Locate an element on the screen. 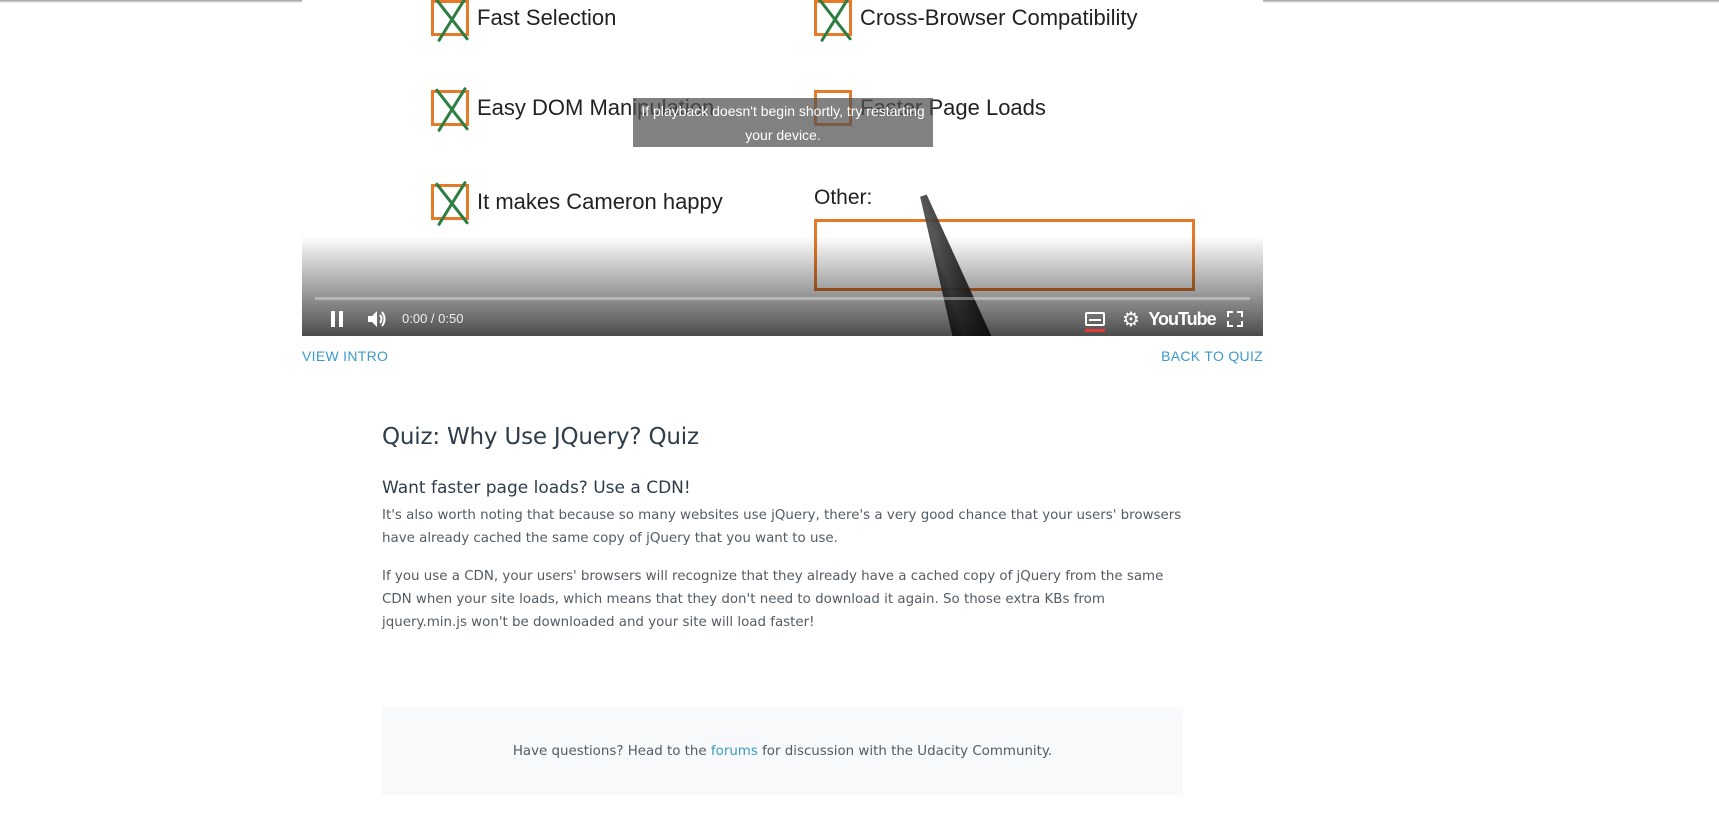  option-cameron: It makes Cameron happy is located at coordinates (577, 203).